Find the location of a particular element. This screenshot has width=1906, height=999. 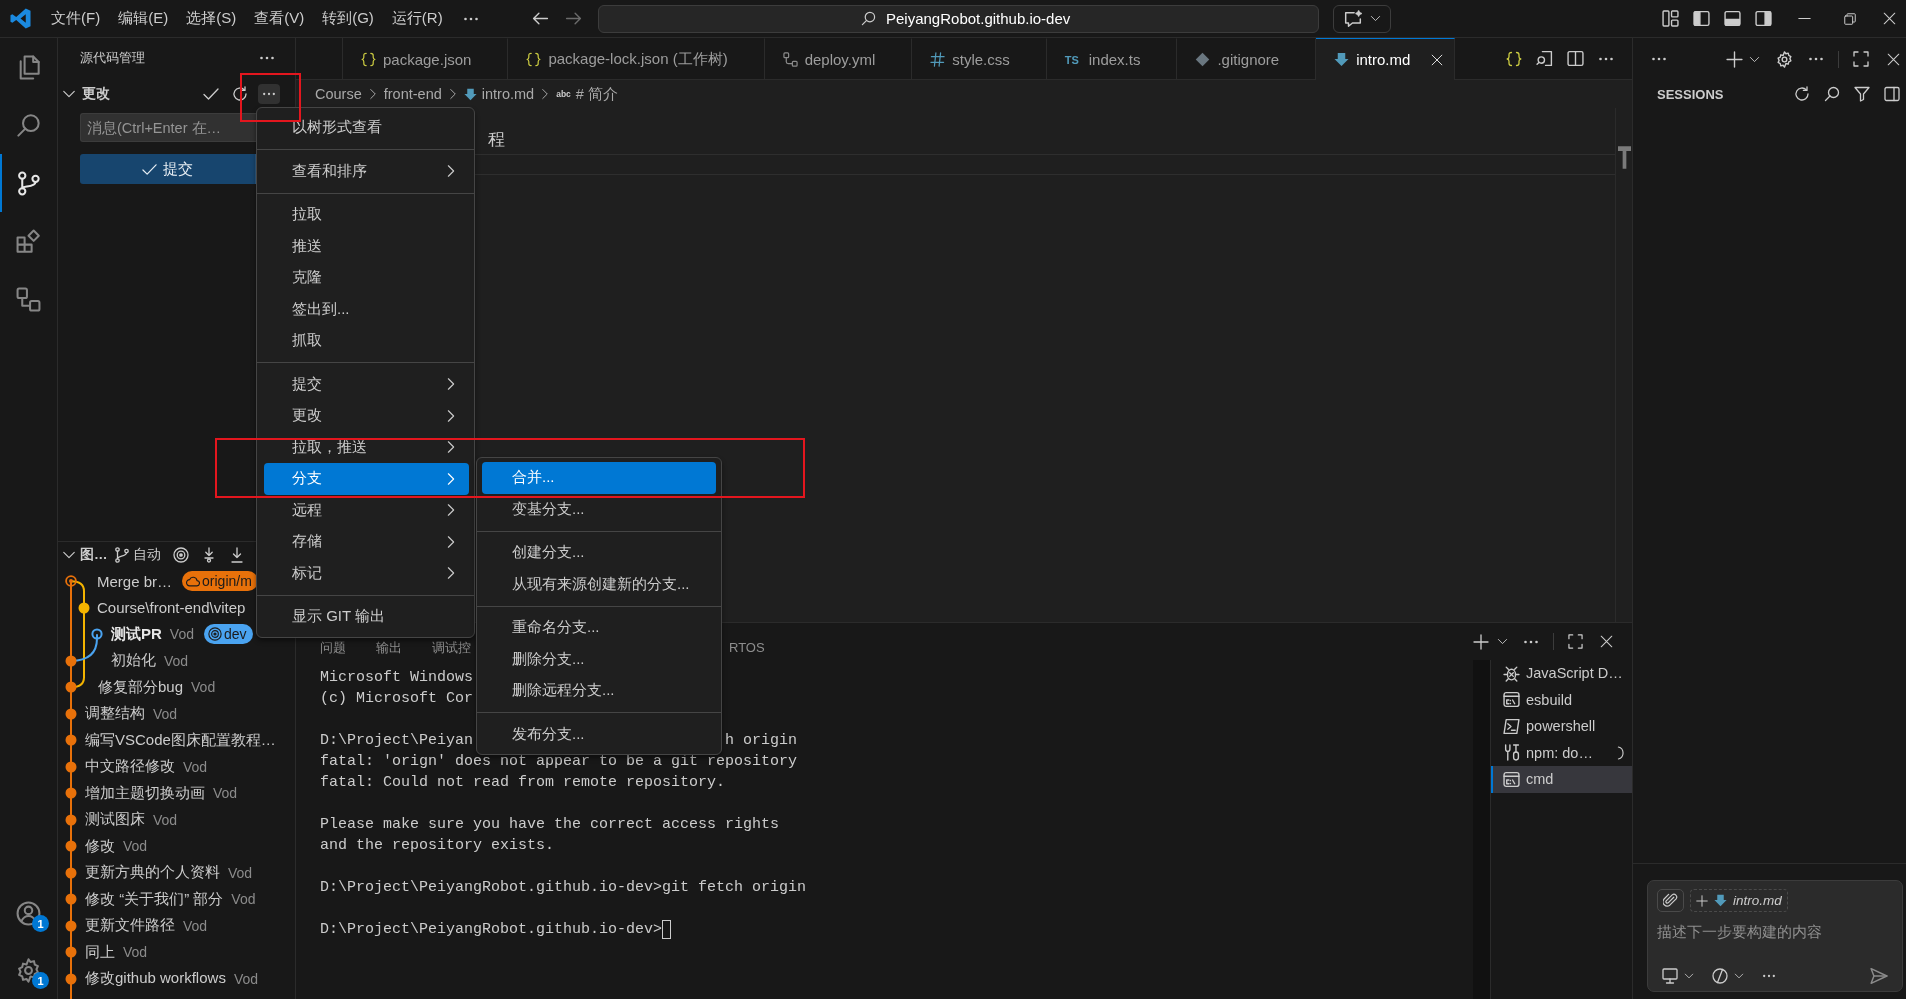

menu-item: 远程 is located at coordinates (366, 510).